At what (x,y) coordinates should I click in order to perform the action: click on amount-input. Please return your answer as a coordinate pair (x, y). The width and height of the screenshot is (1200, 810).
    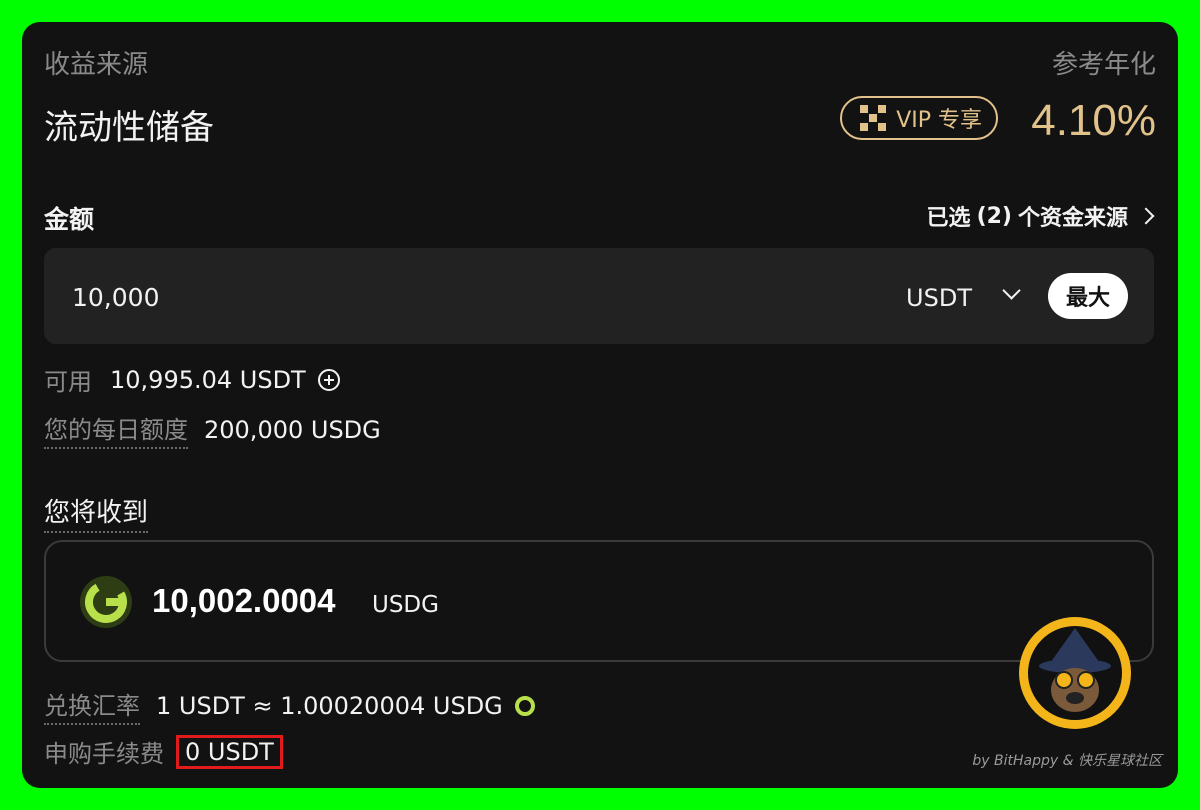
    Looking at the image, I should click on (322, 297).